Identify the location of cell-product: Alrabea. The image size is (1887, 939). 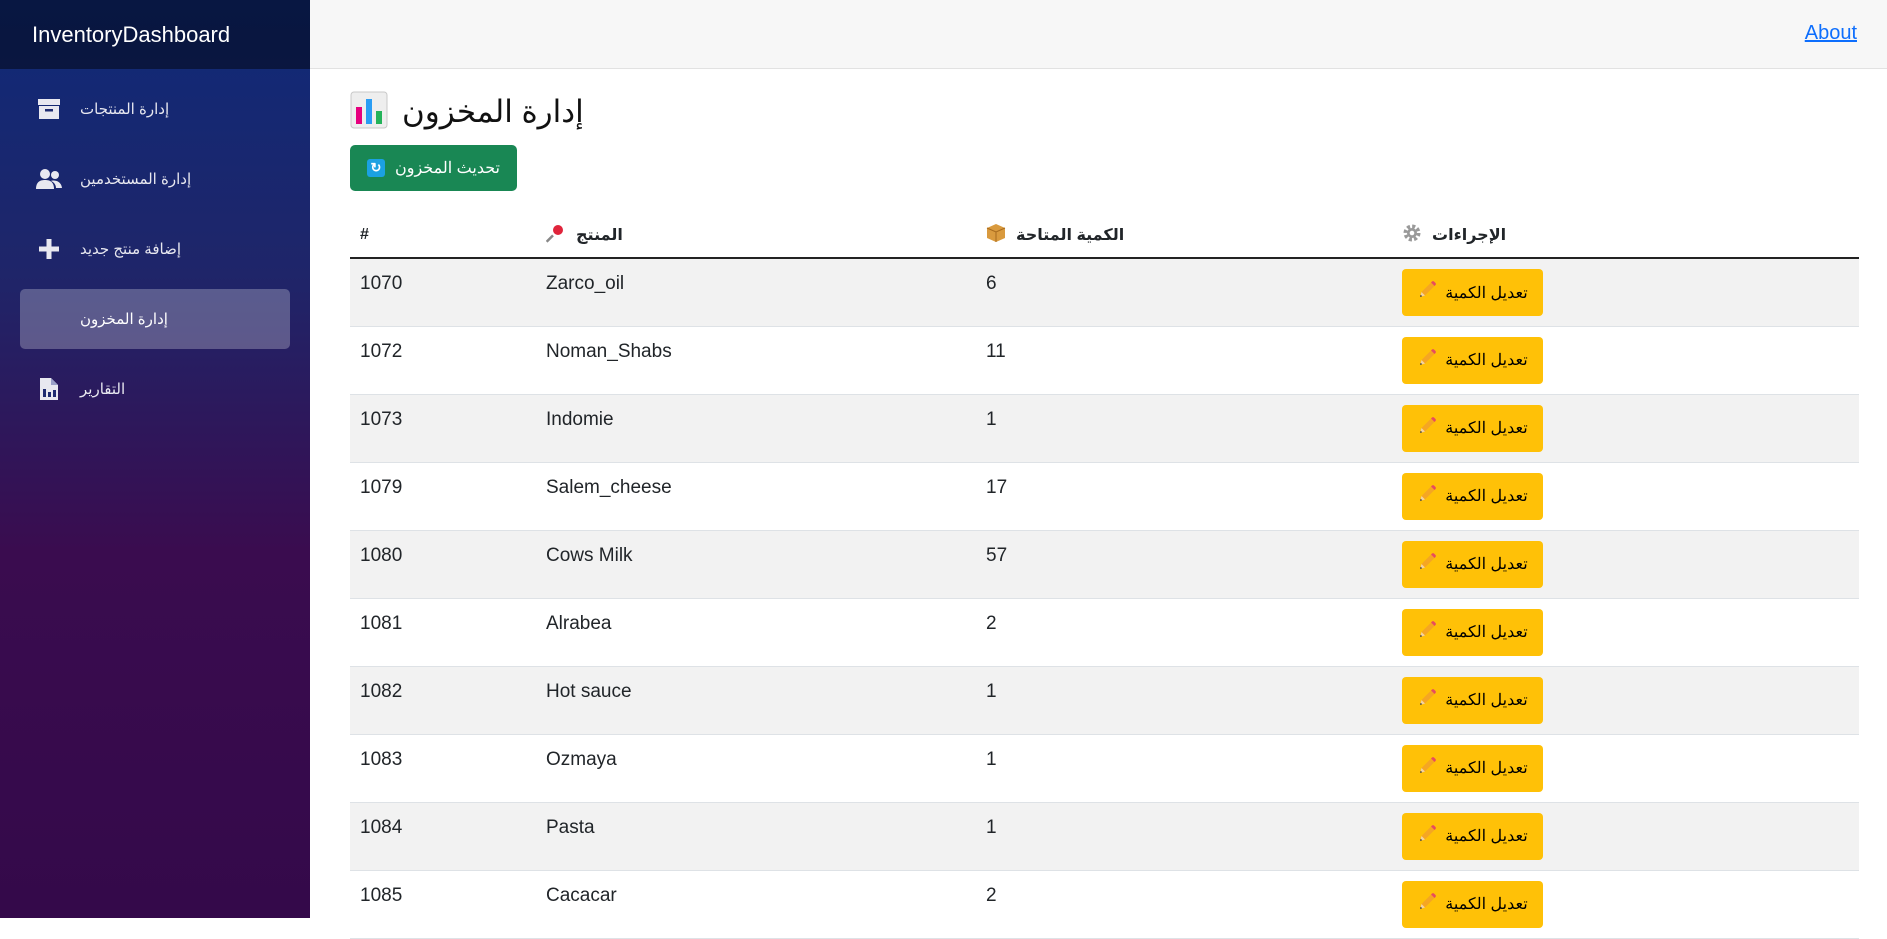
(756, 632).